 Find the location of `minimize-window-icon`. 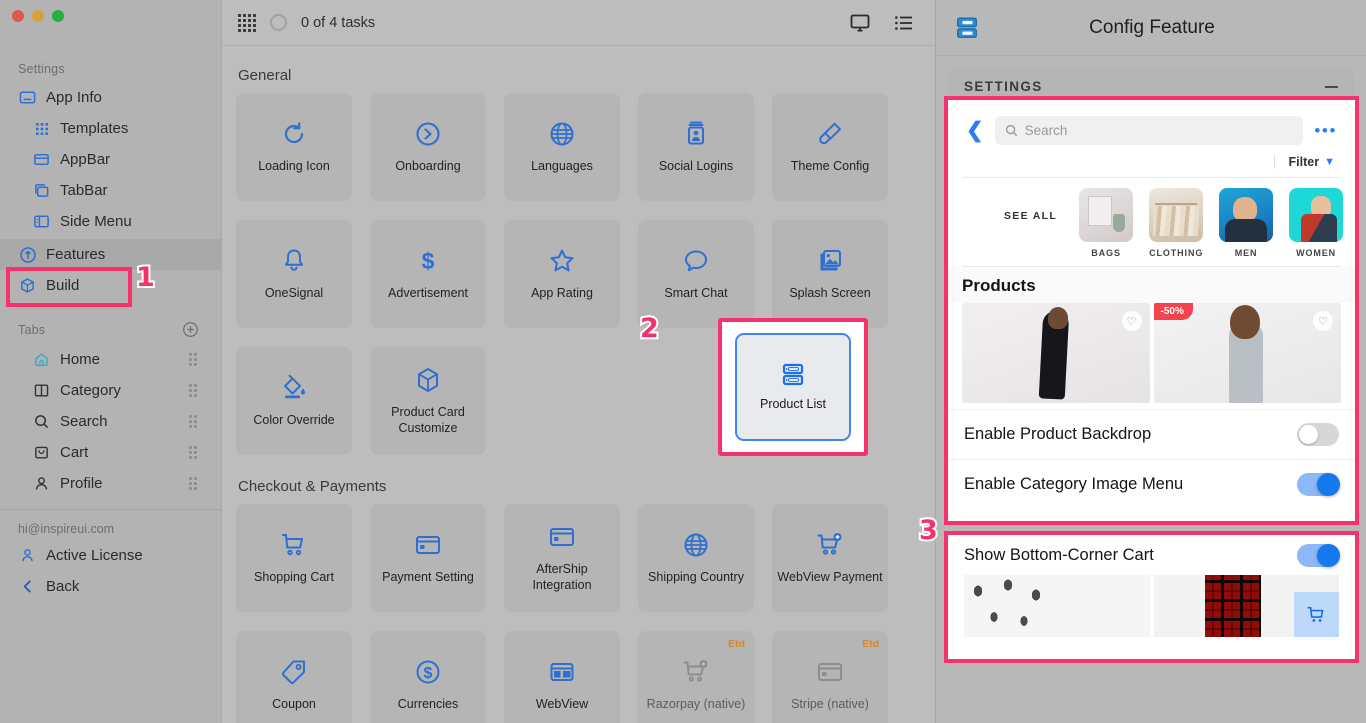

minimize-window-icon is located at coordinates (38, 16).